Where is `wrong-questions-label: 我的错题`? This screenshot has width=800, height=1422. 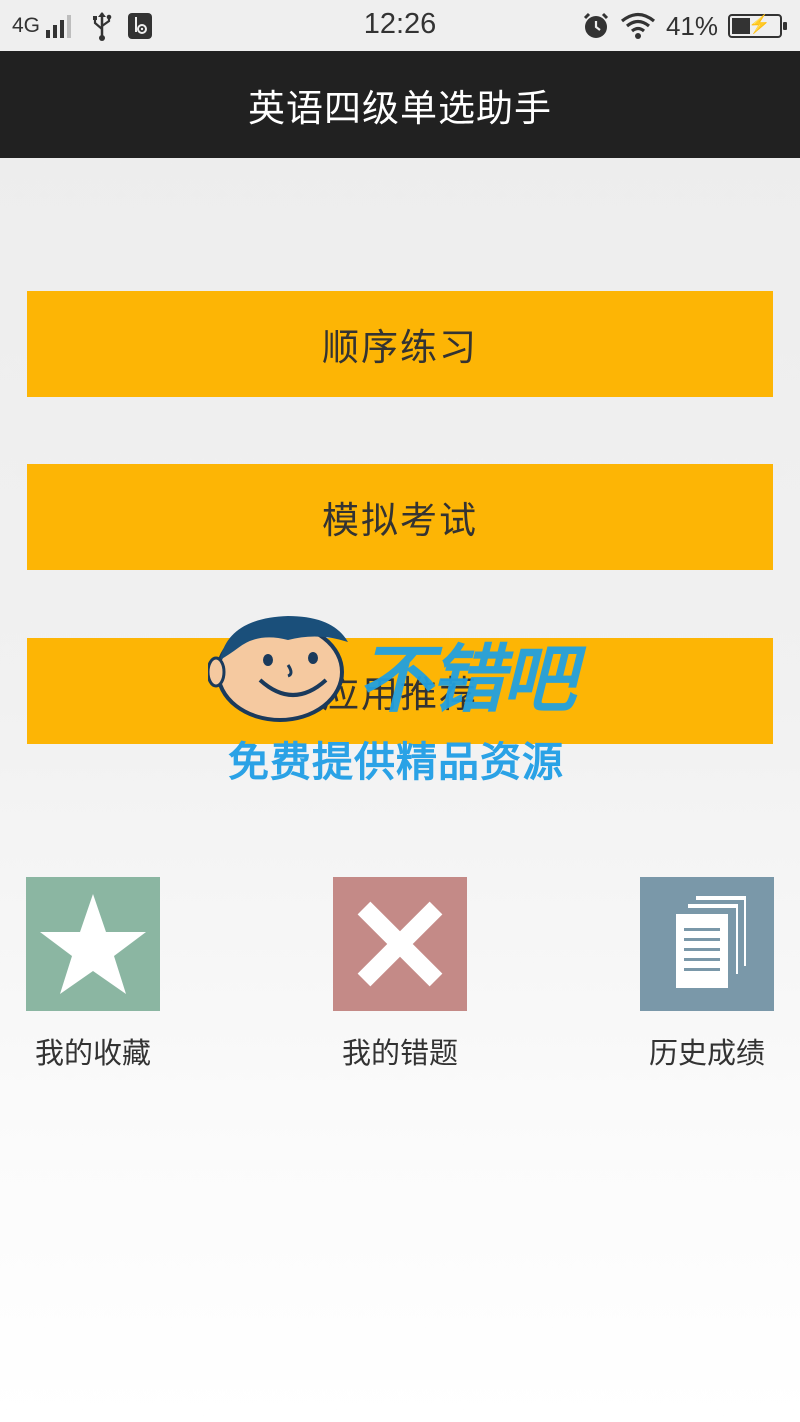
wrong-questions-label: 我的错题 is located at coordinates (400, 1051).